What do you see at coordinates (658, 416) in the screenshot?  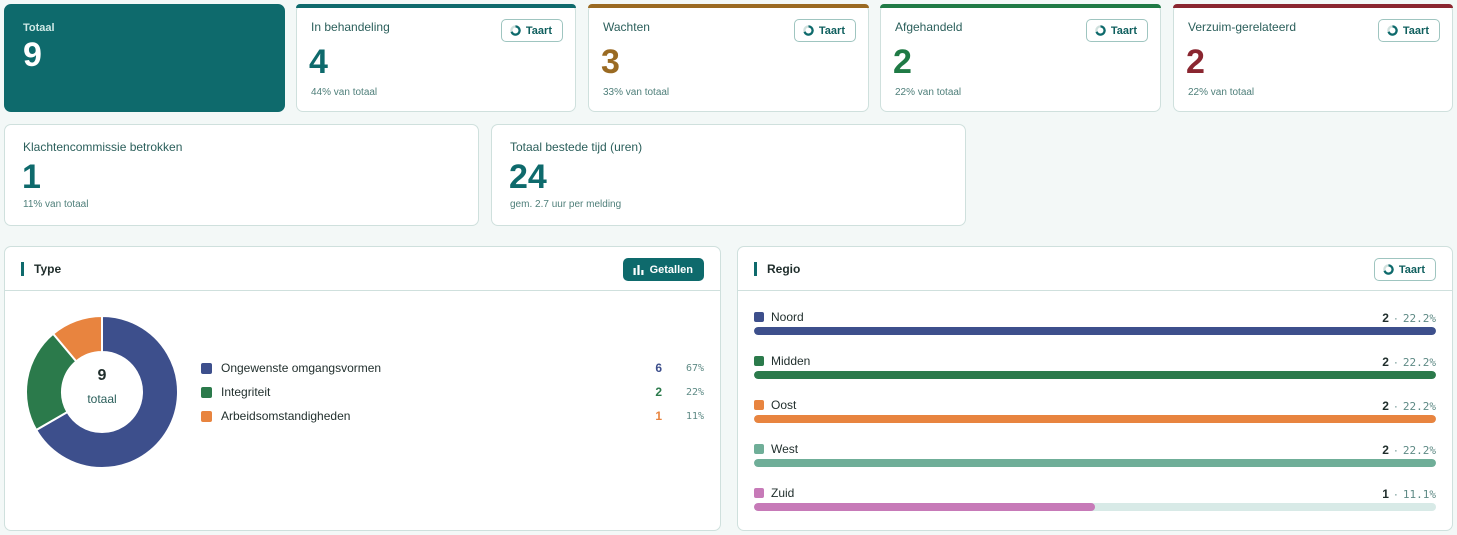 I see `legend-count: 1` at bounding box center [658, 416].